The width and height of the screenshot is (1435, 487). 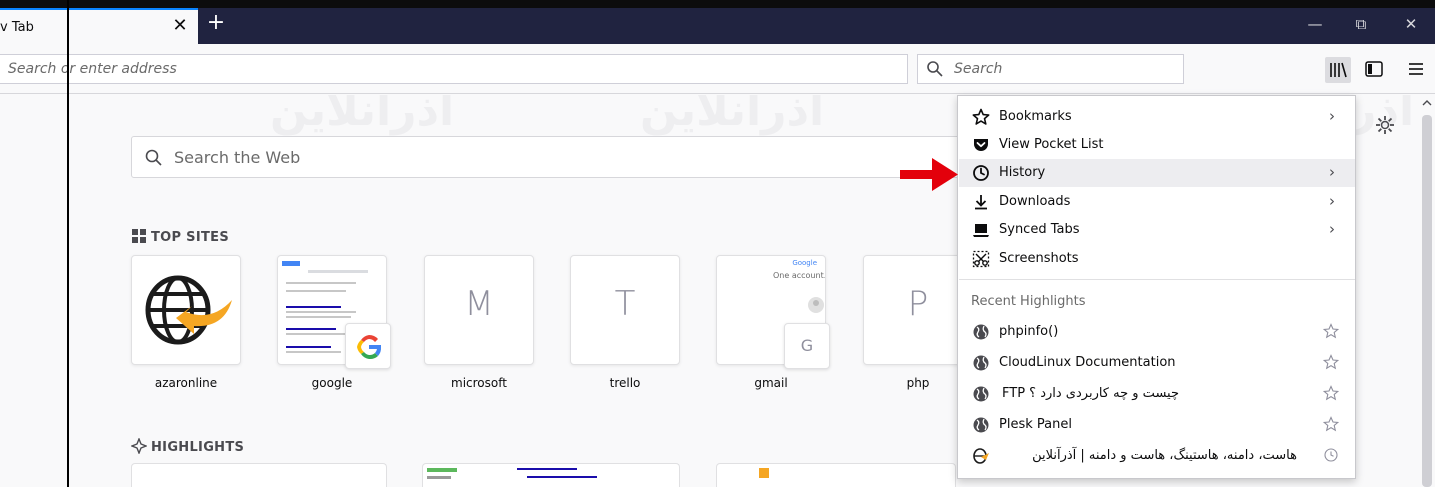 What do you see at coordinates (804, 263) in the screenshot?
I see `gmail-preview-title: Google` at bounding box center [804, 263].